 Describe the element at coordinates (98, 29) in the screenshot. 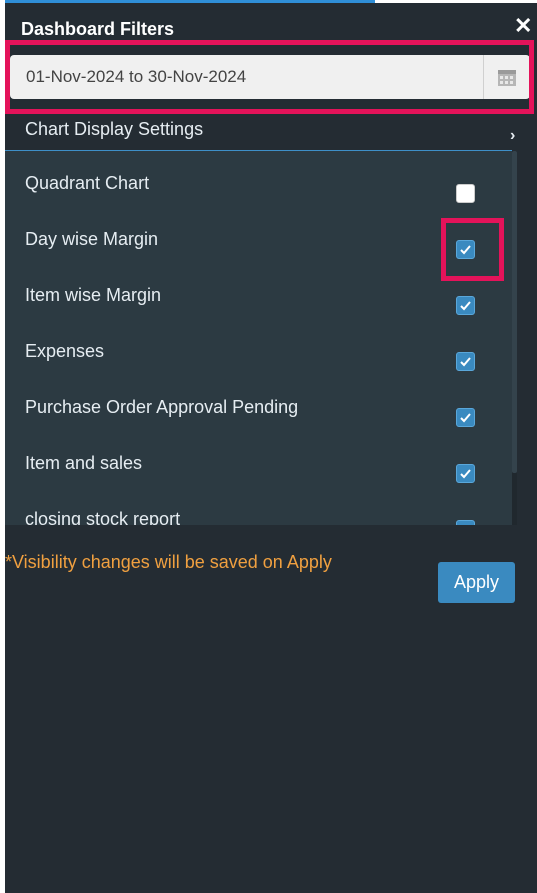

I see `panel-title: Dashboard Filters` at that location.